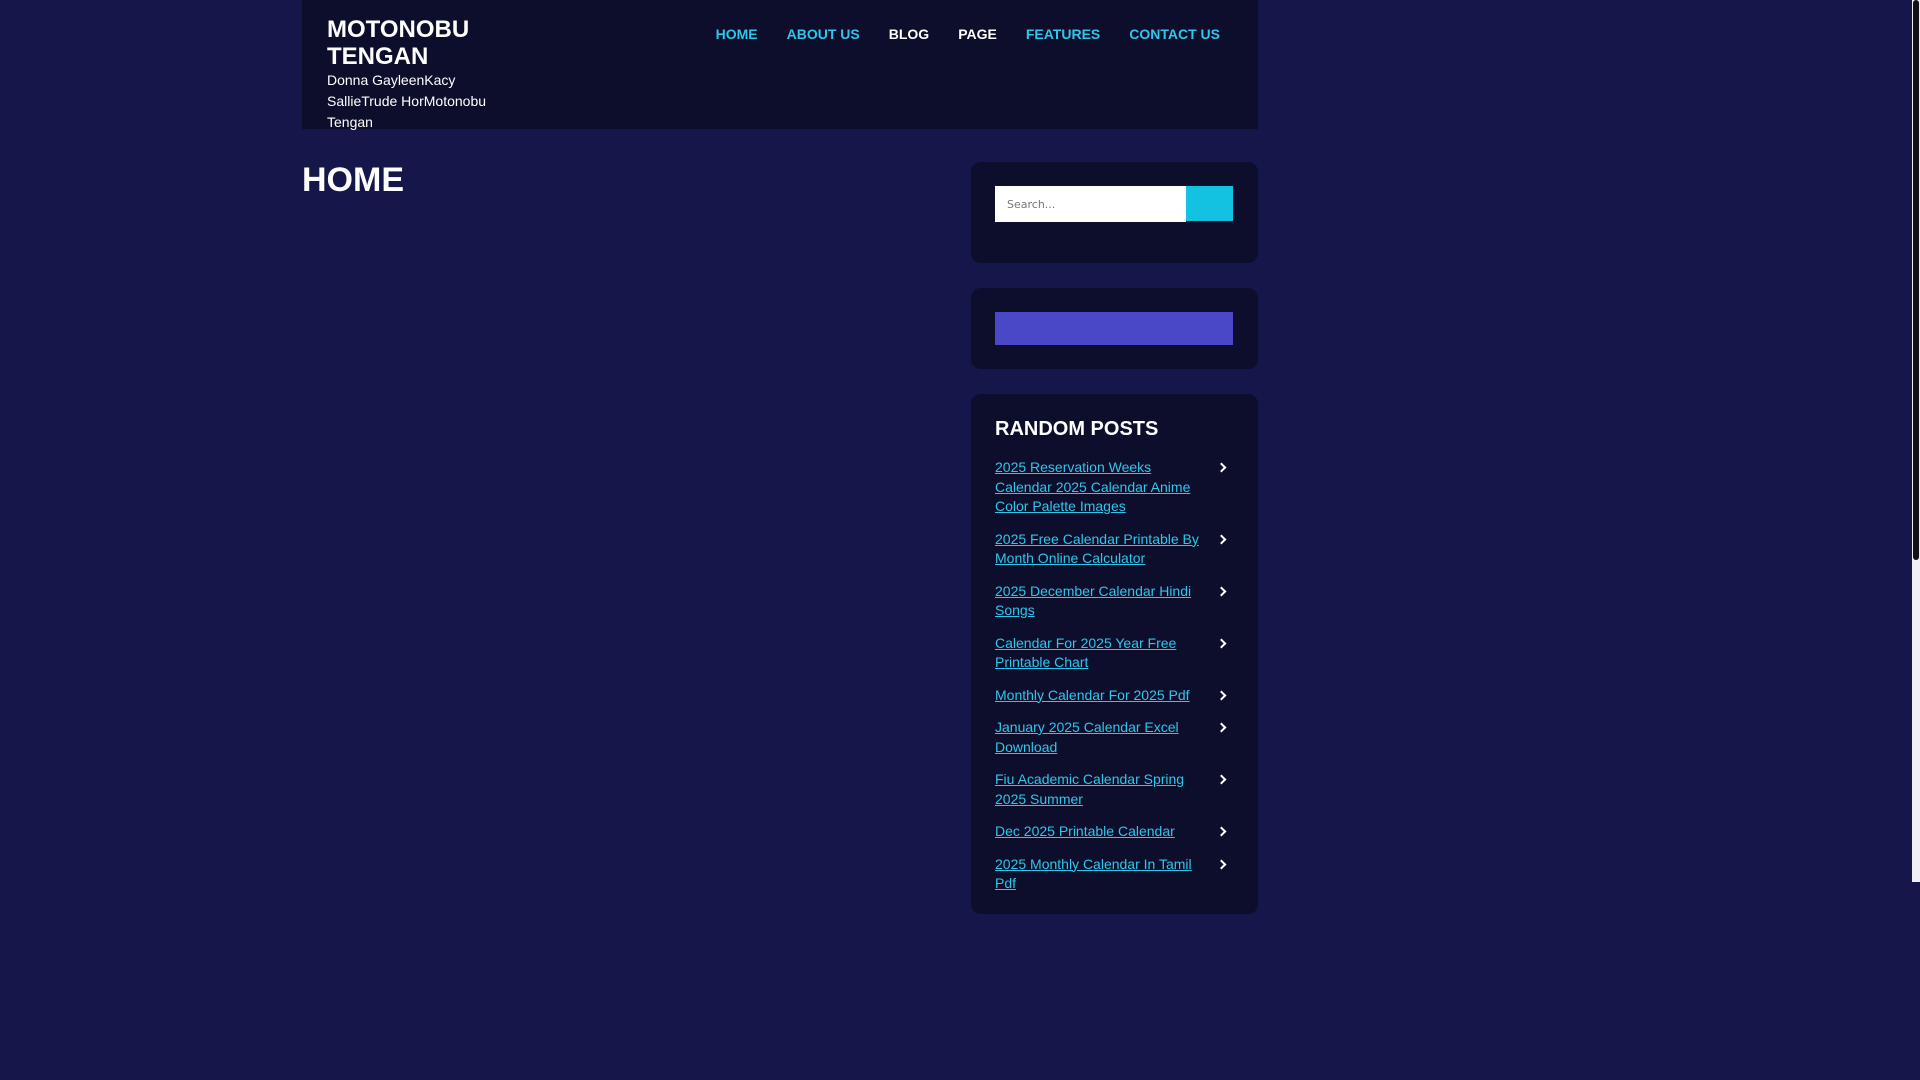 The height and width of the screenshot is (1080, 1920). Describe the element at coordinates (1089, 789) in the screenshot. I see `post-link: Fiu Academic Calendar Spring 2025 Summer` at that location.